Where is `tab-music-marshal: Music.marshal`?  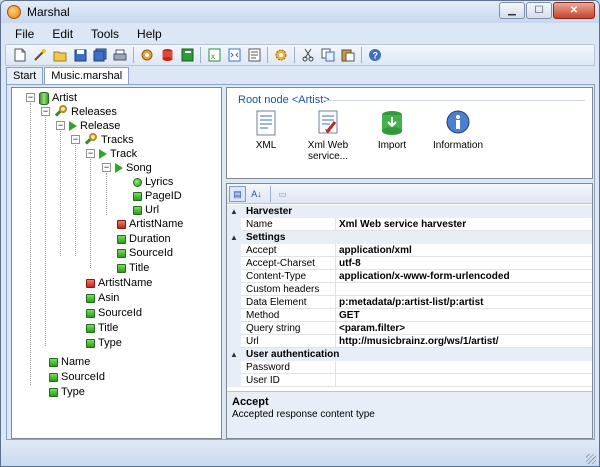
tab-music-marshal: Music.marshal is located at coordinates (87, 76).